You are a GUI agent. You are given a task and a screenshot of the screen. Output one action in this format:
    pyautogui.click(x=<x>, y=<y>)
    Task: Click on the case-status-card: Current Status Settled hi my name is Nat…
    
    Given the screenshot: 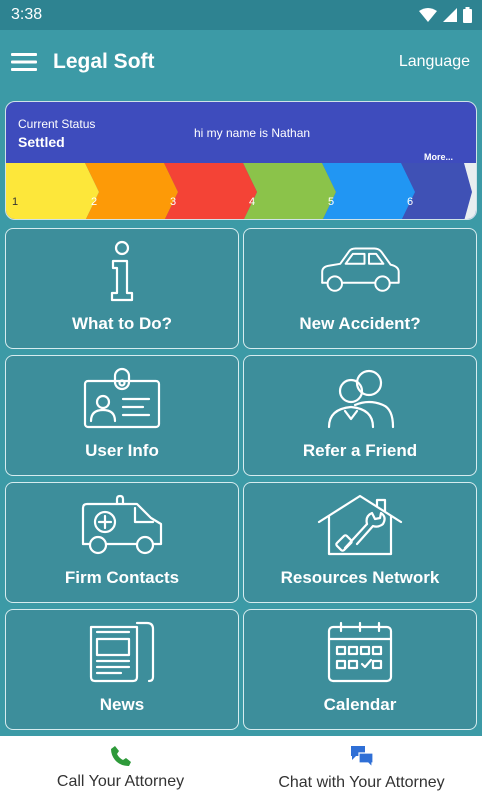 What is the action you would take?
    pyautogui.click(x=241, y=160)
    